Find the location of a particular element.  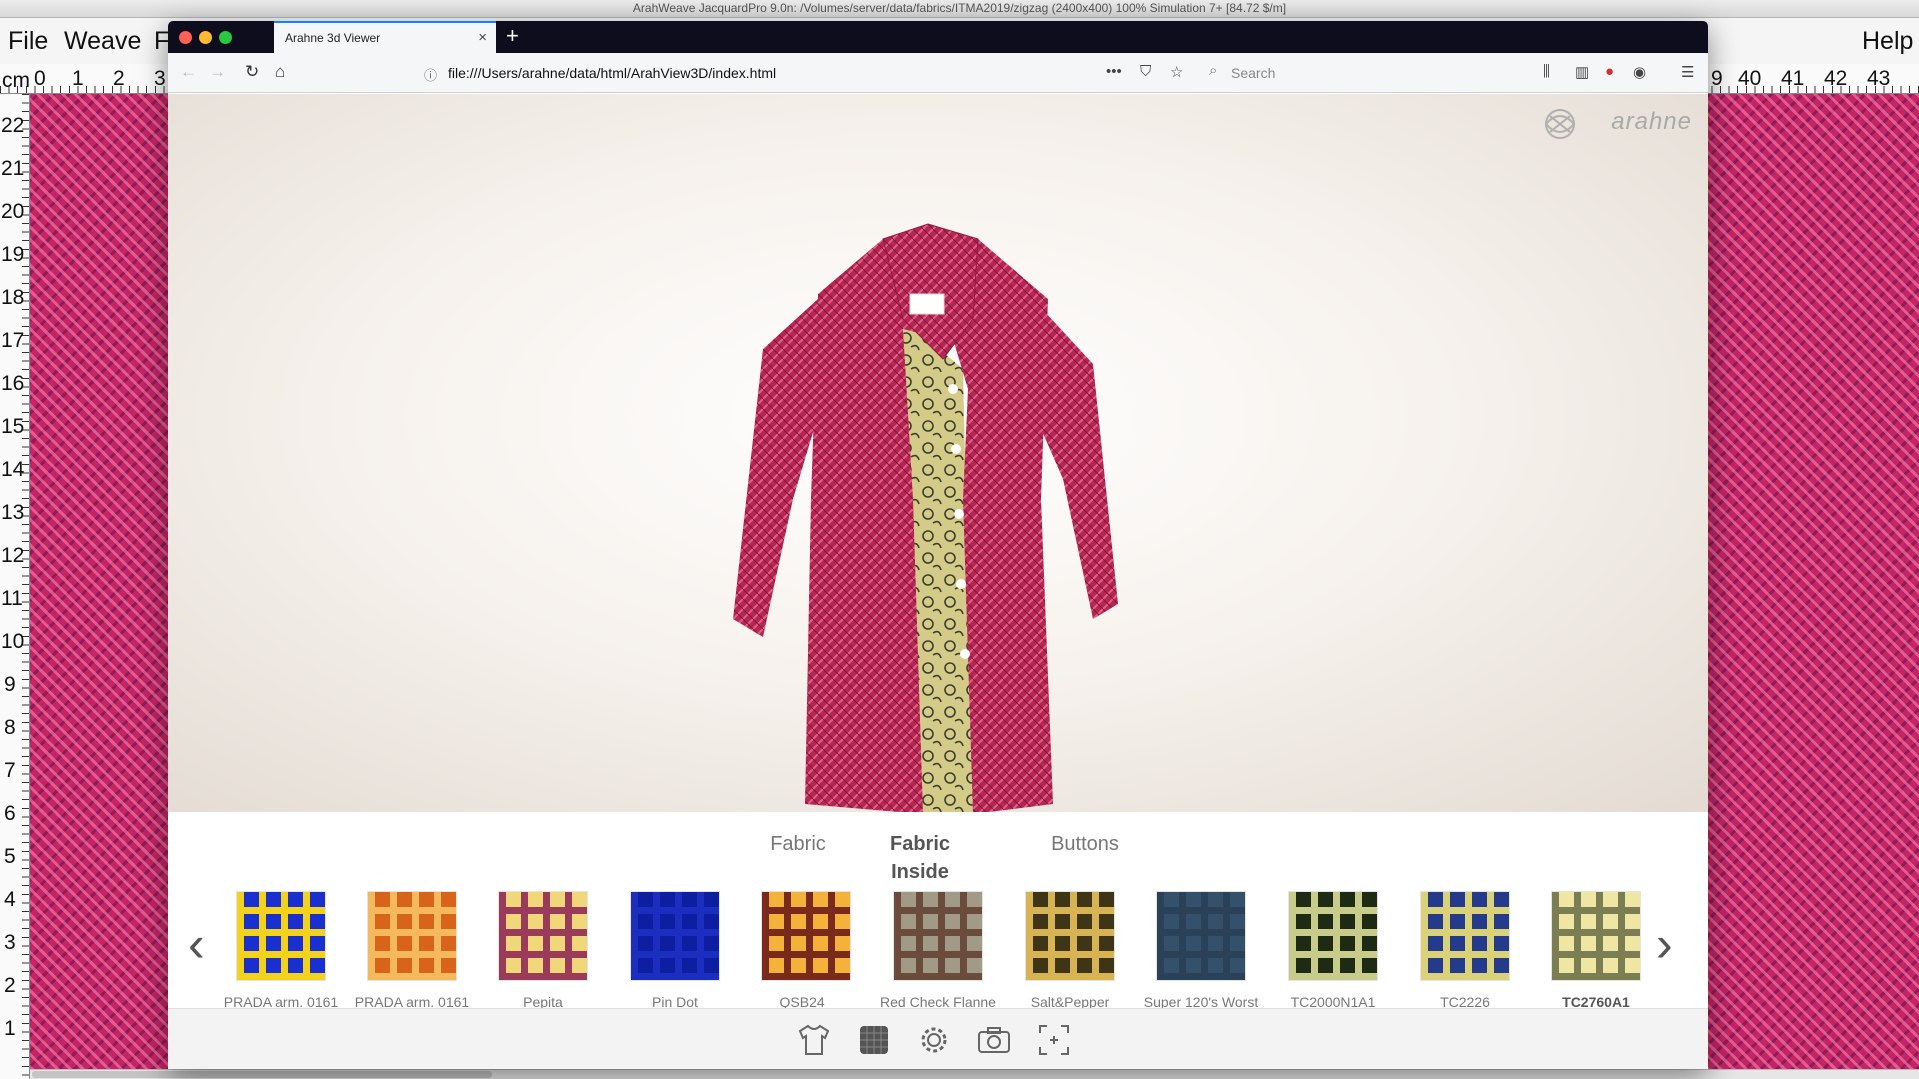

ruler-unit: cm is located at coordinates (16, 80).